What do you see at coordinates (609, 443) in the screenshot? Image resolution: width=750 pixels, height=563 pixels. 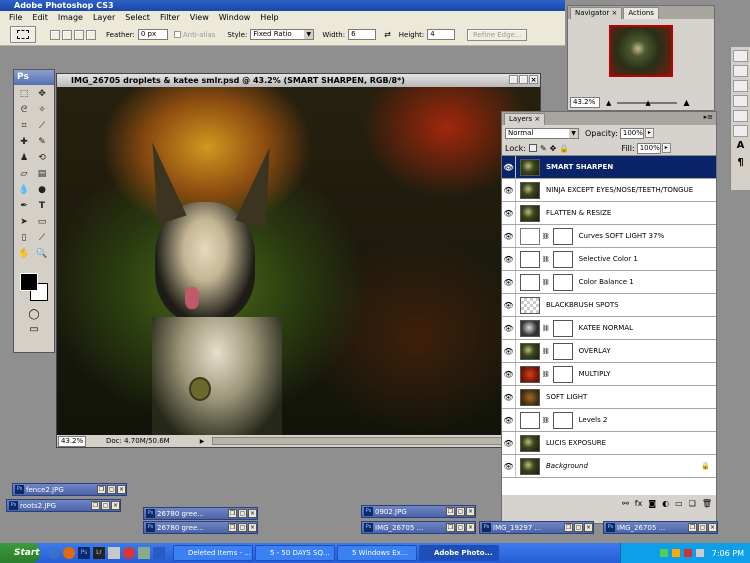 I see `layer-row: 👁 LUCIS EXPOSURE` at bounding box center [609, 443].